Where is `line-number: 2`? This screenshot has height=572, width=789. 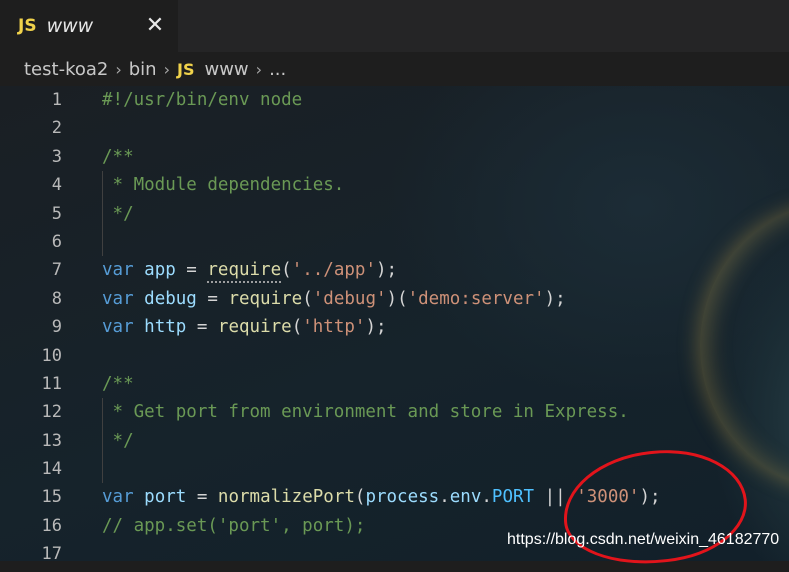 line-number: 2 is located at coordinates (56, 128).